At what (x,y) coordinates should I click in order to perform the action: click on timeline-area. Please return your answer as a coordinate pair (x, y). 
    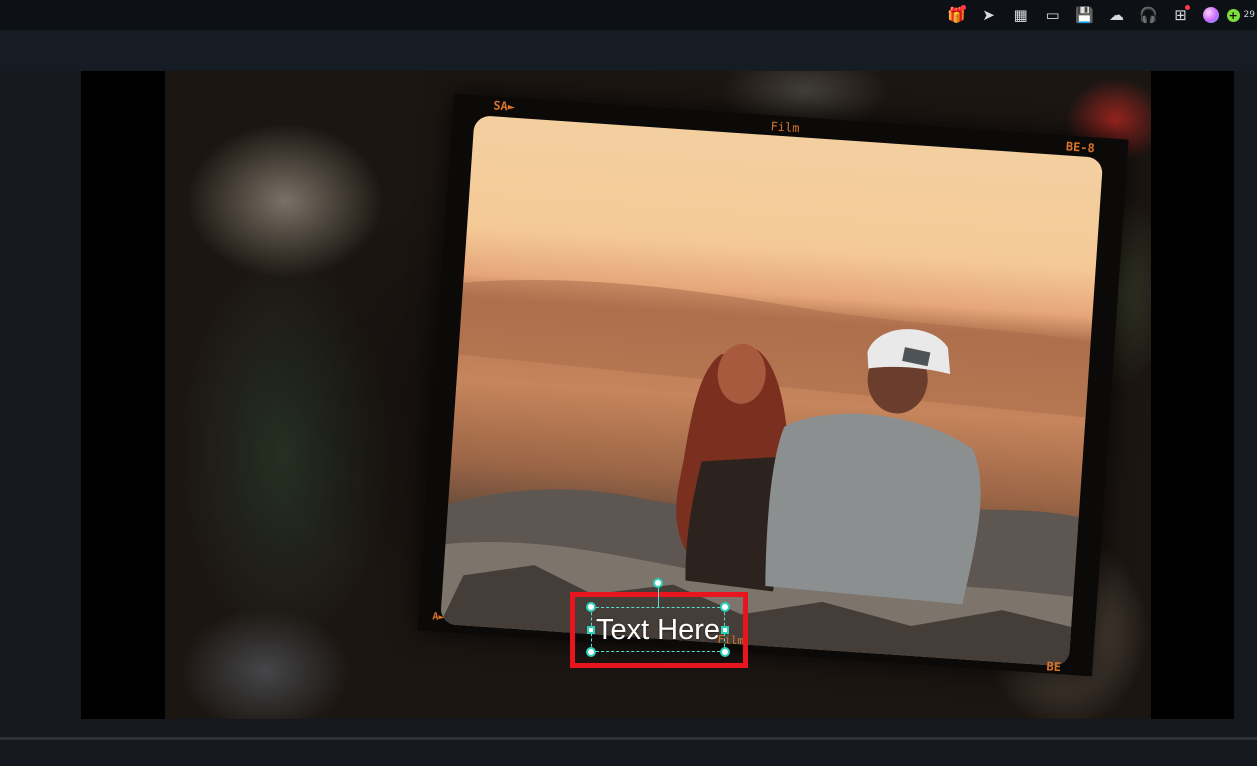
    Looking at the image, I should click on (628, 742).